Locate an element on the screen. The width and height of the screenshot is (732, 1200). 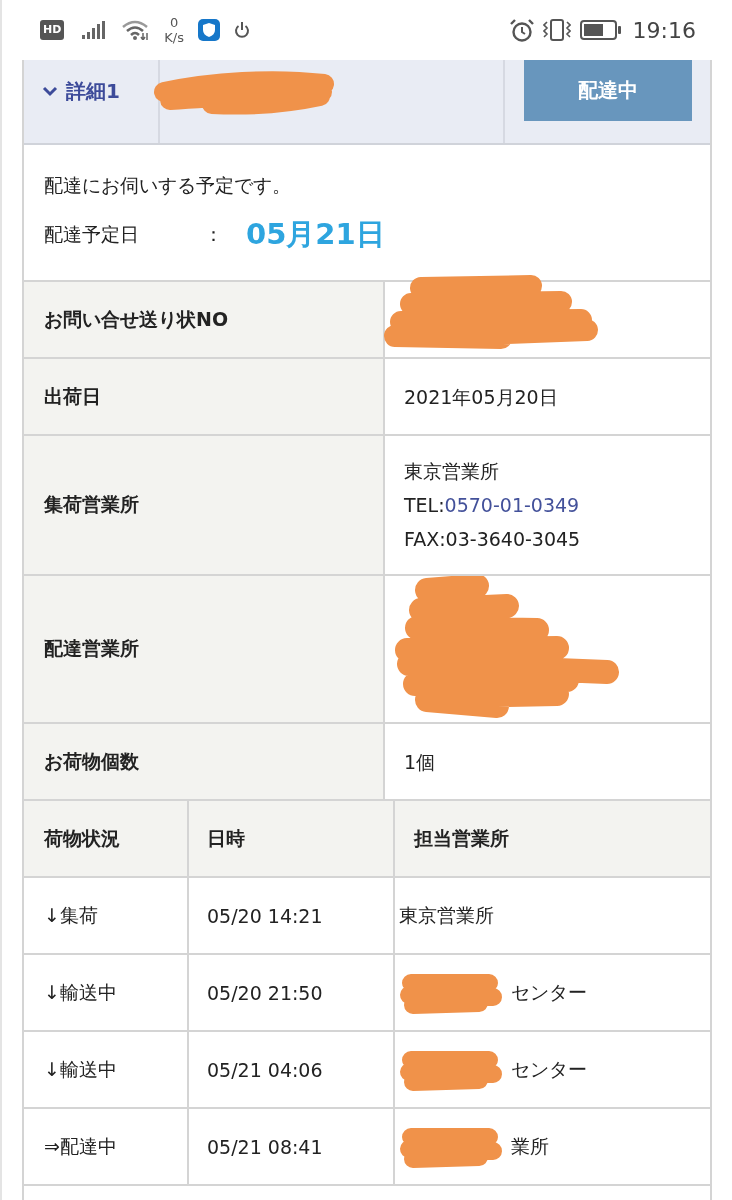
detail-value: 東京営業所 is located at coordinates (452, 471).